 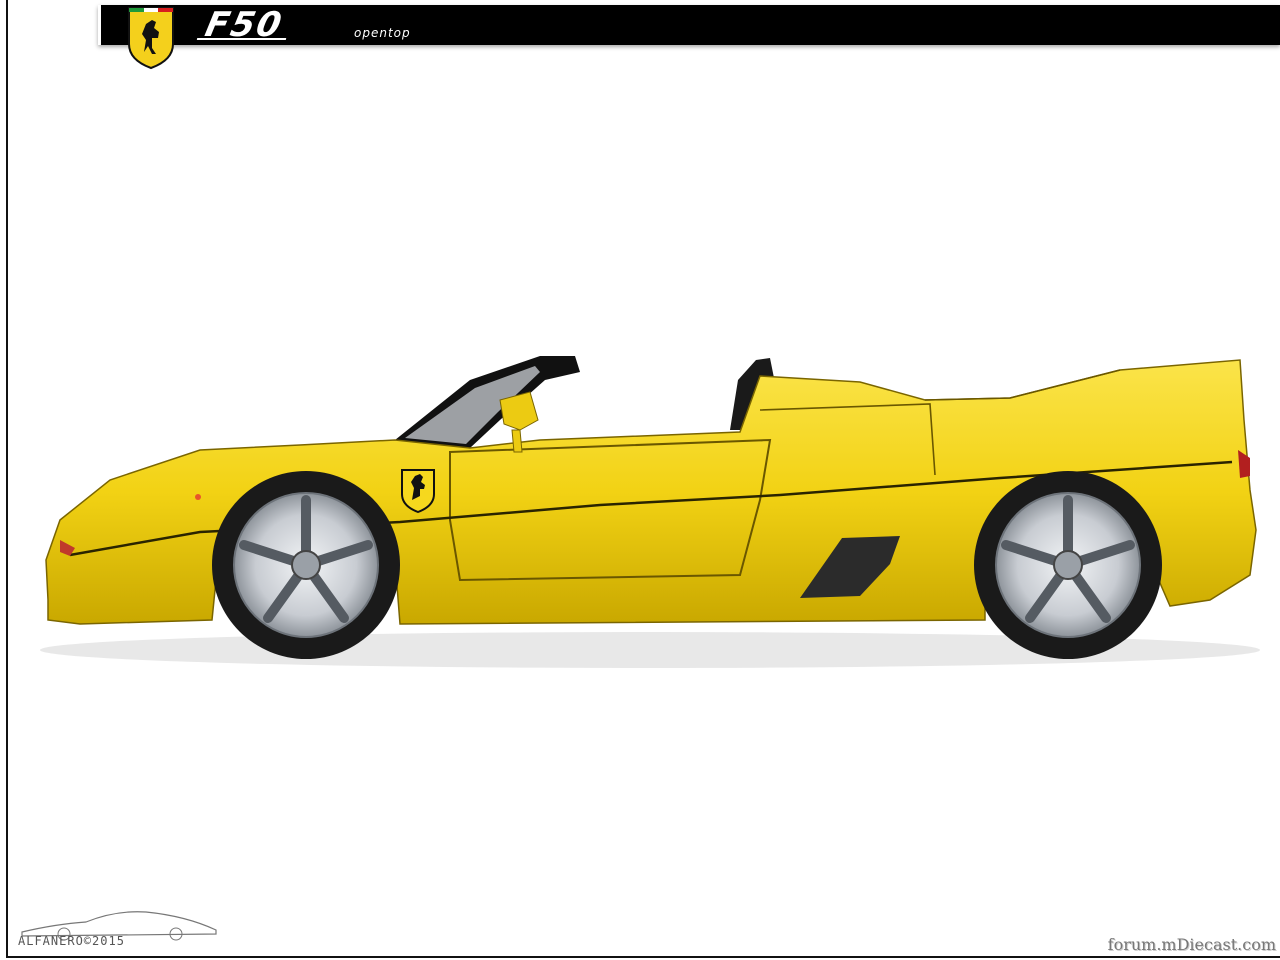 I want to click on rear-light, so click(x=1244, y=464).